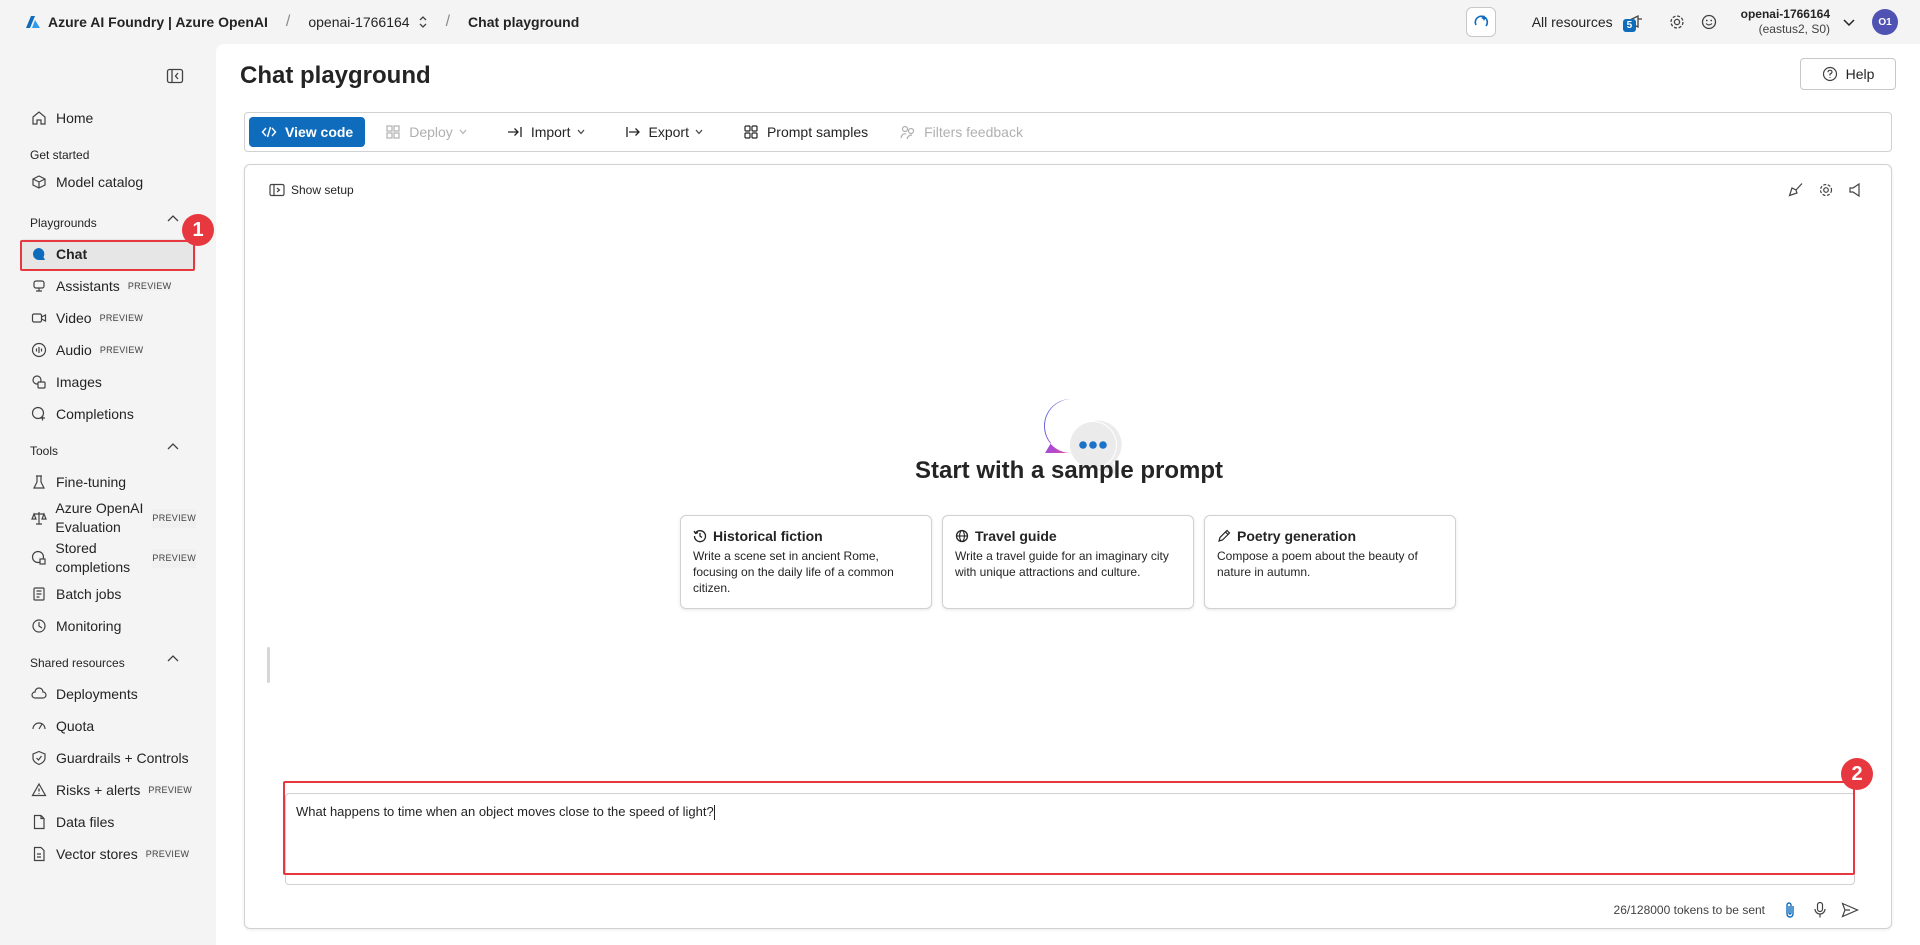 Image resolution: width=1920 pixels, height=945 pixels. Describe the element at coordinates (1016, 536) in the screenshot. I see `card-title: Travel guide` at that location.